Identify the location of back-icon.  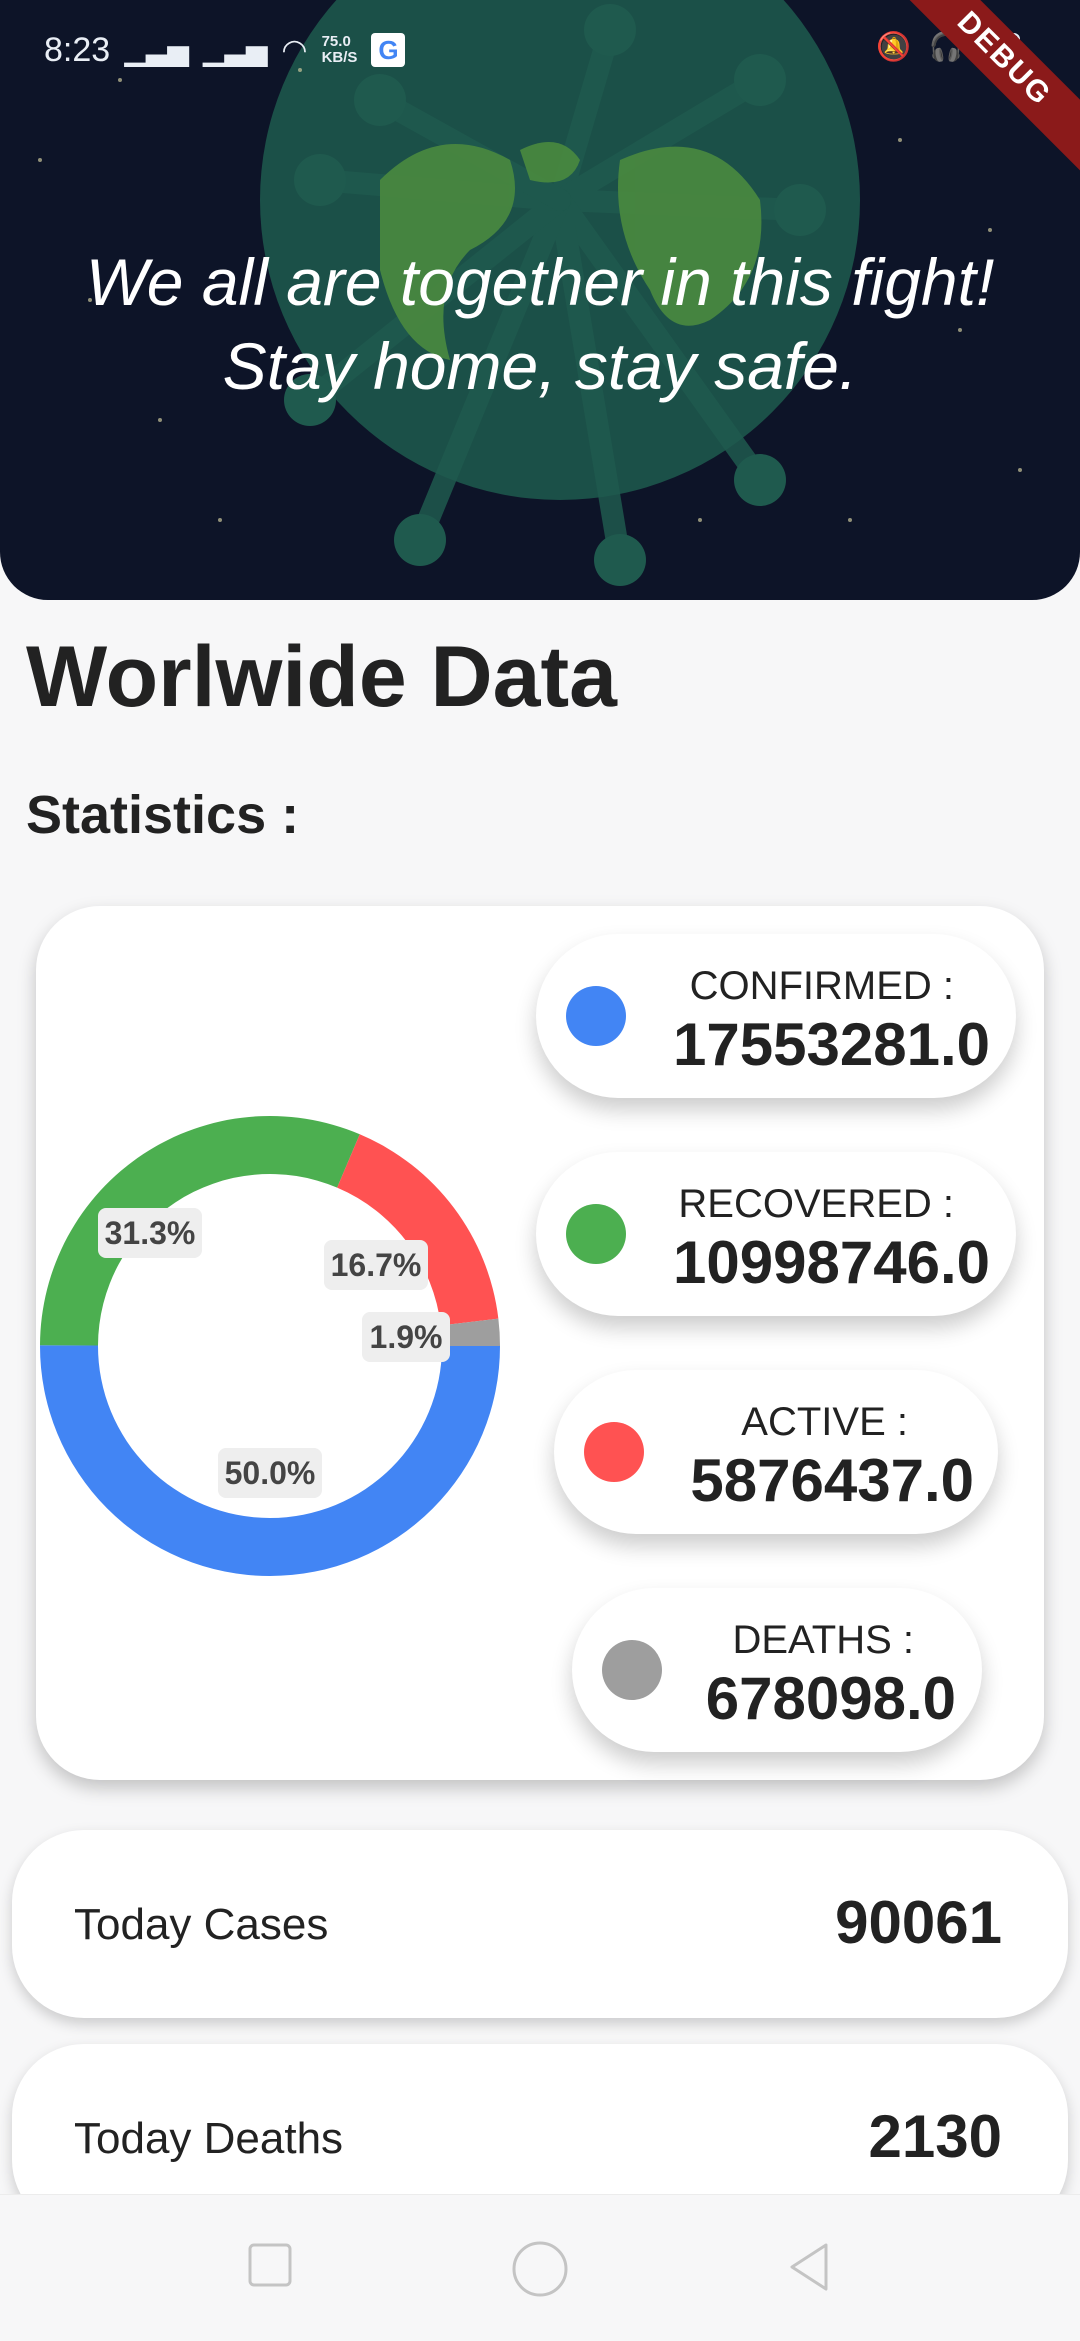
(810, 2267).